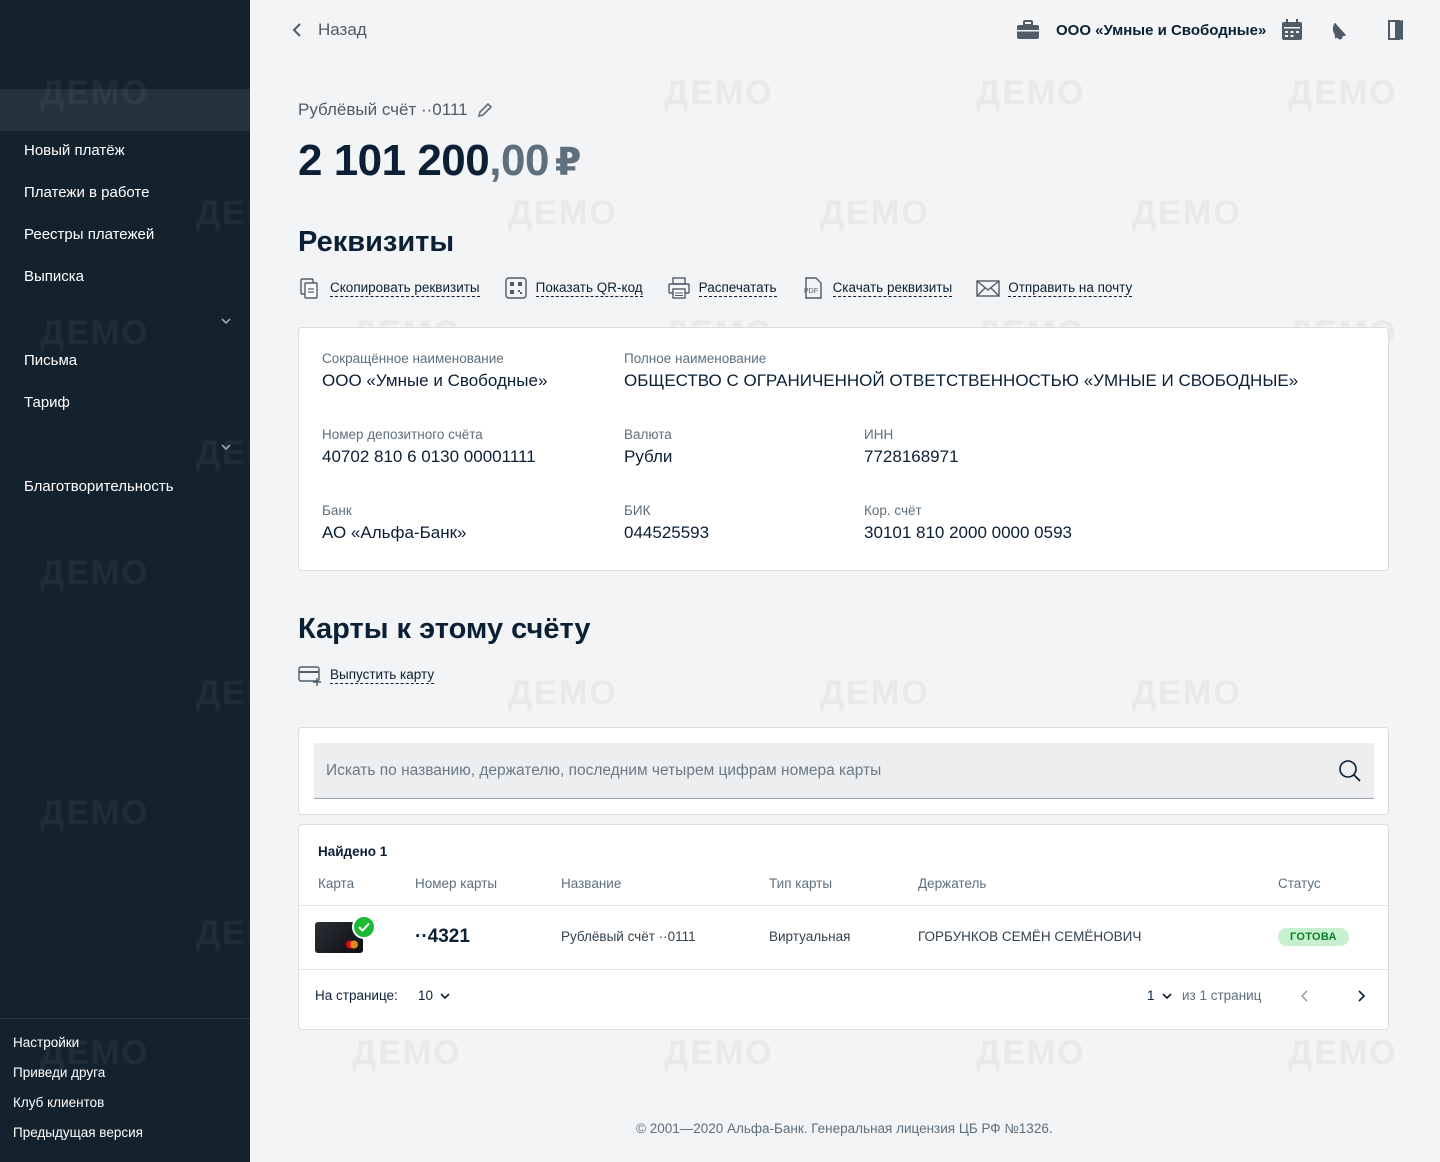 The height and width of the screenshot is (1162, 1440). I want to click on field-label: Номер депозитного счёта, so click(402, 434).